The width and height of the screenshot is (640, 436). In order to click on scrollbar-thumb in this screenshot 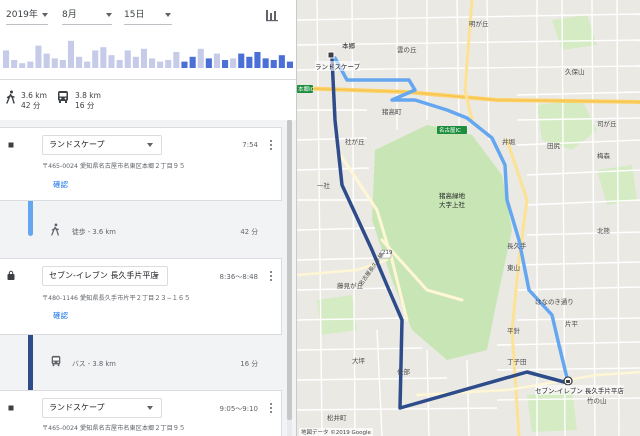, I will do `click(289, 270)`.